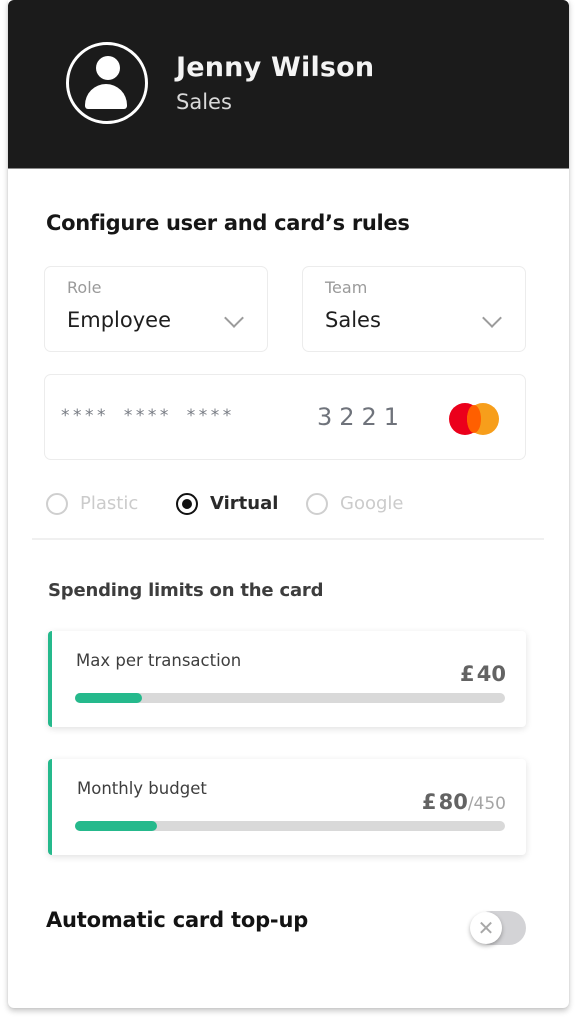  What do you see at coordinates (204, 102) in the screenshot?
I see `user-team: Sales` at bounding box center [204, 102].